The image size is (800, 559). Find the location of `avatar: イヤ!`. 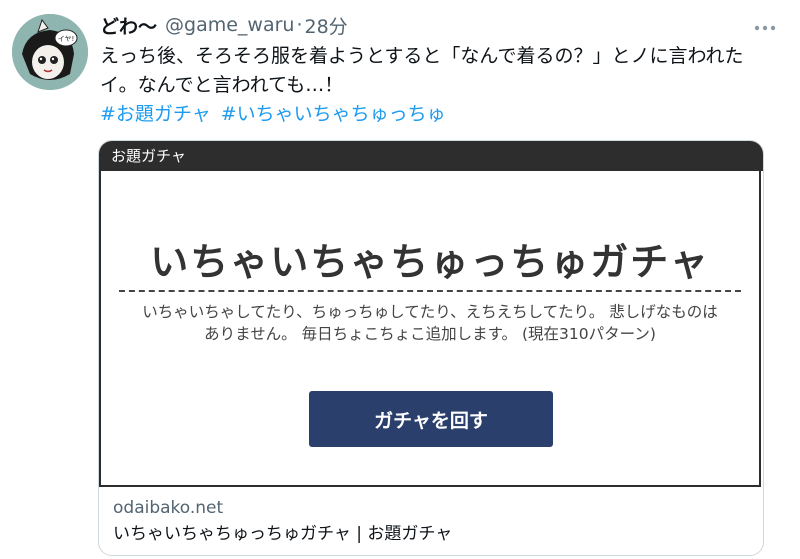

avatar: イヤ! is located at coordinates (50, 52).